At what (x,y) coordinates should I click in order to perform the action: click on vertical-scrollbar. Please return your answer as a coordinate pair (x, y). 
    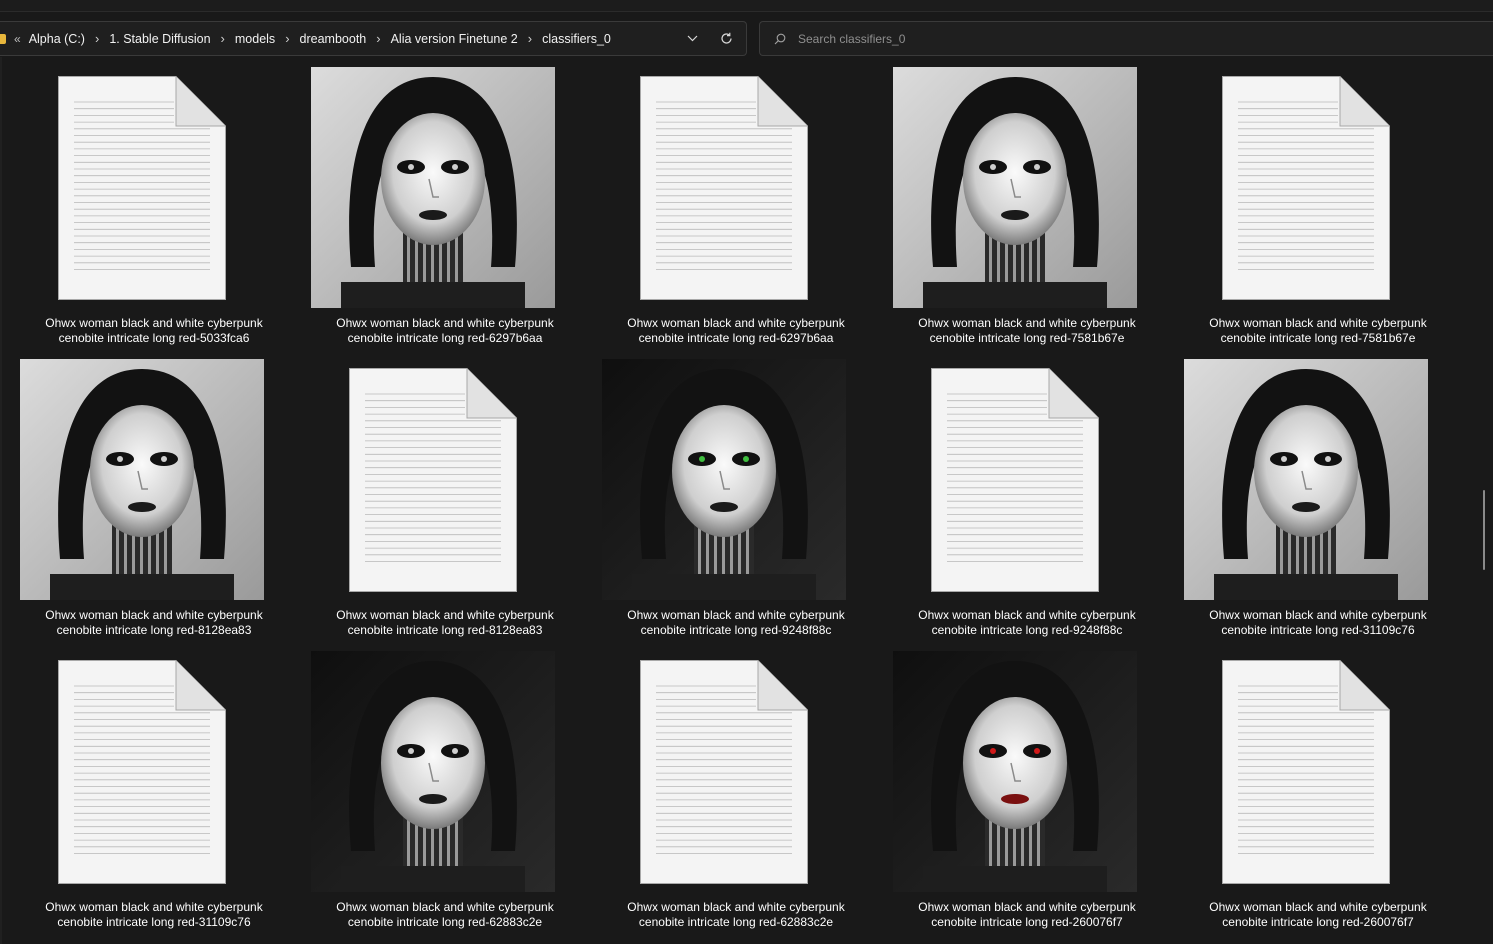
    Looking at the image, I should click on (1484, 530).